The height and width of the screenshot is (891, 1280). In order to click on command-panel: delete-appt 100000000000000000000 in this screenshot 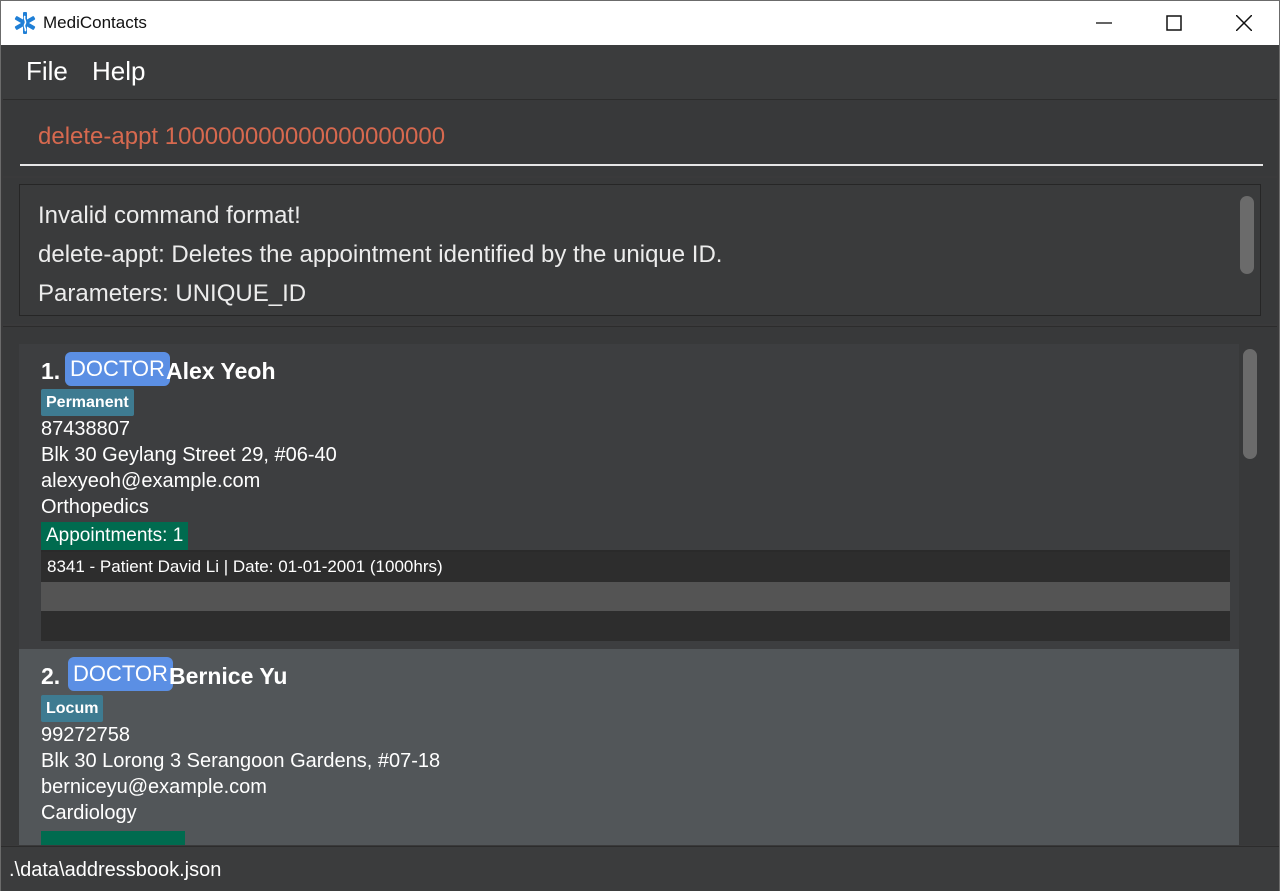, I will do `click(640, 137)`.